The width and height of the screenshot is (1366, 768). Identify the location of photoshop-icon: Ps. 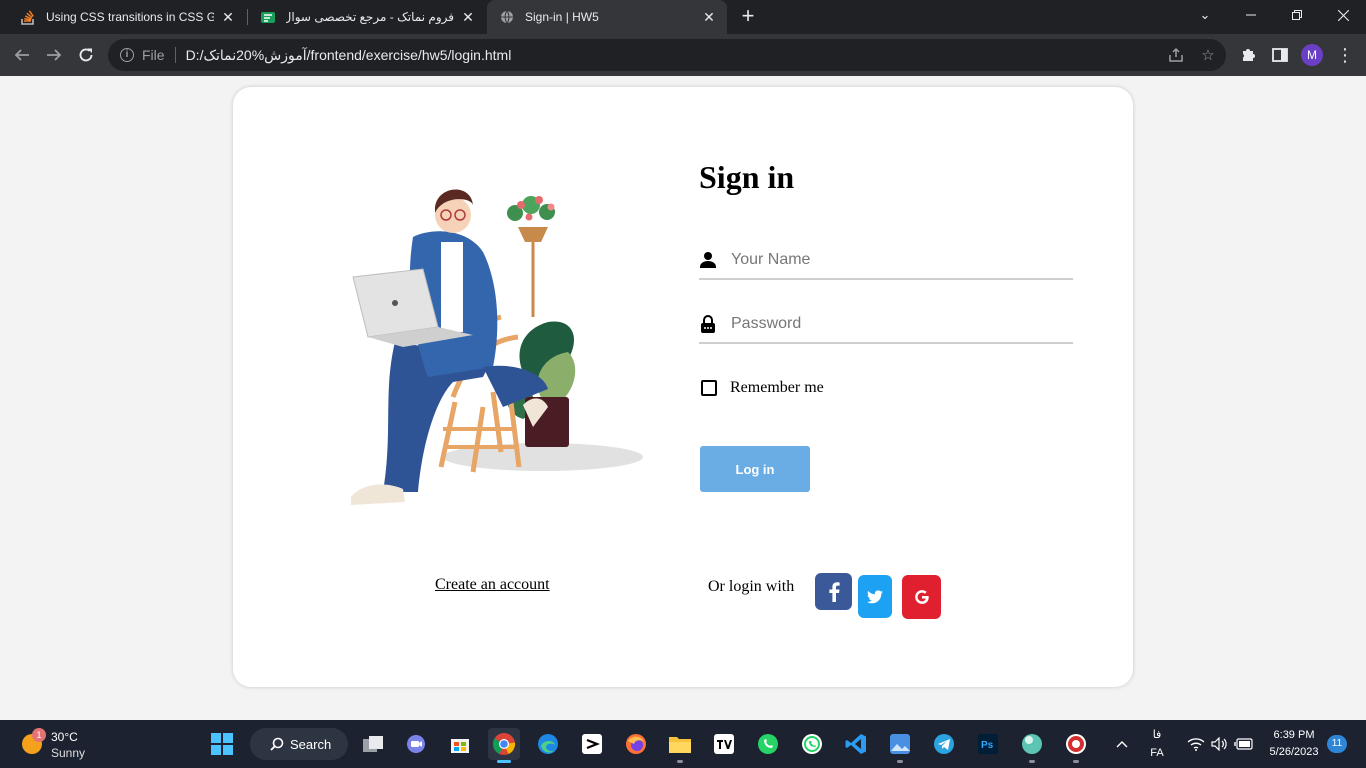
(988, 744).